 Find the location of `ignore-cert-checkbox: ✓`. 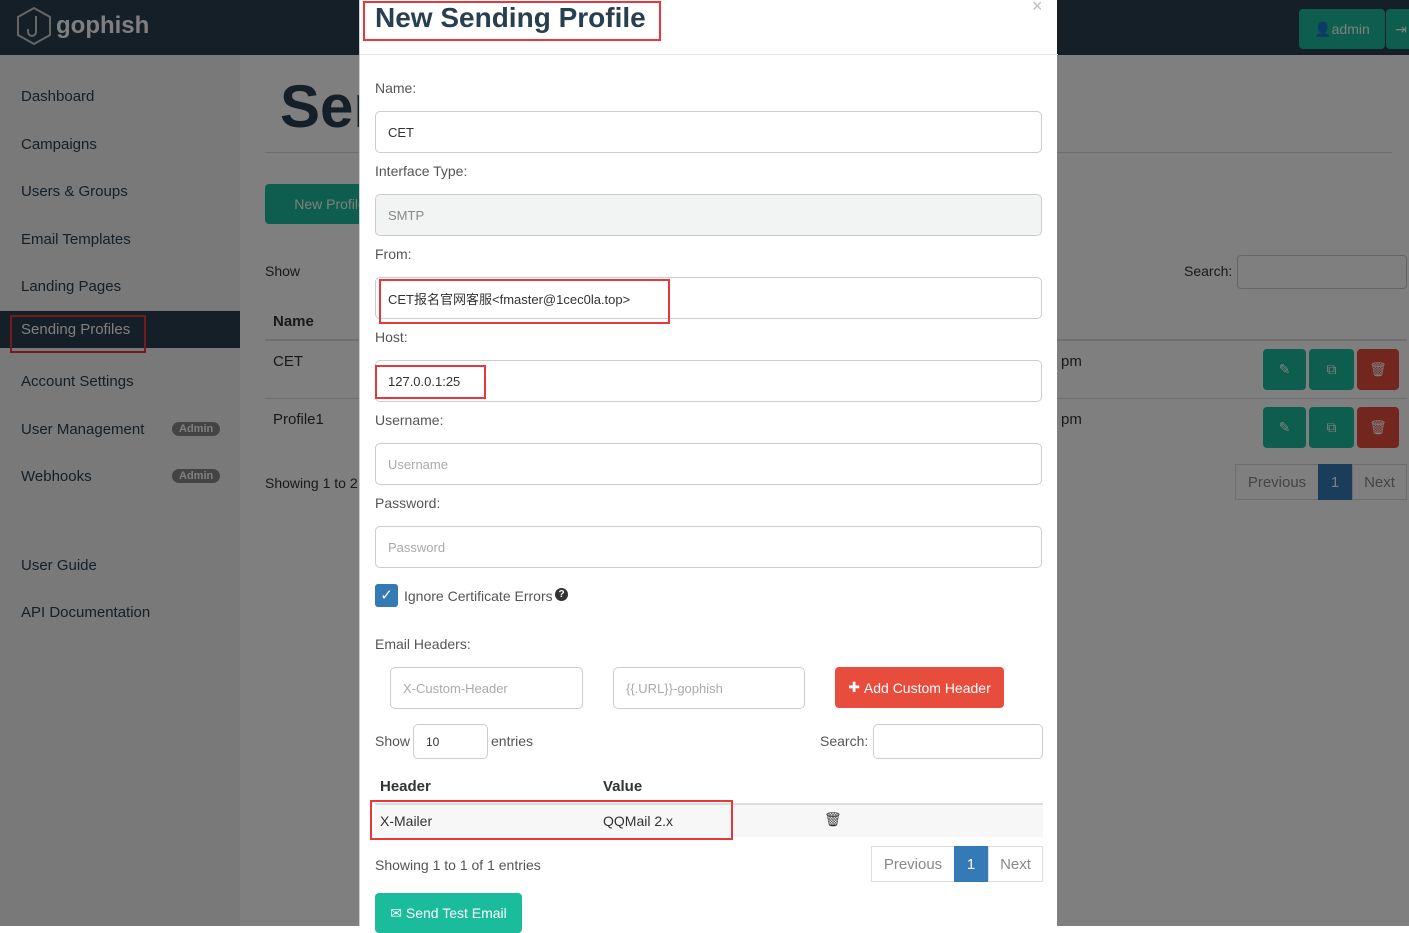

ignore-cert-checkbox: ✓ is located at coordinates (386, 595).